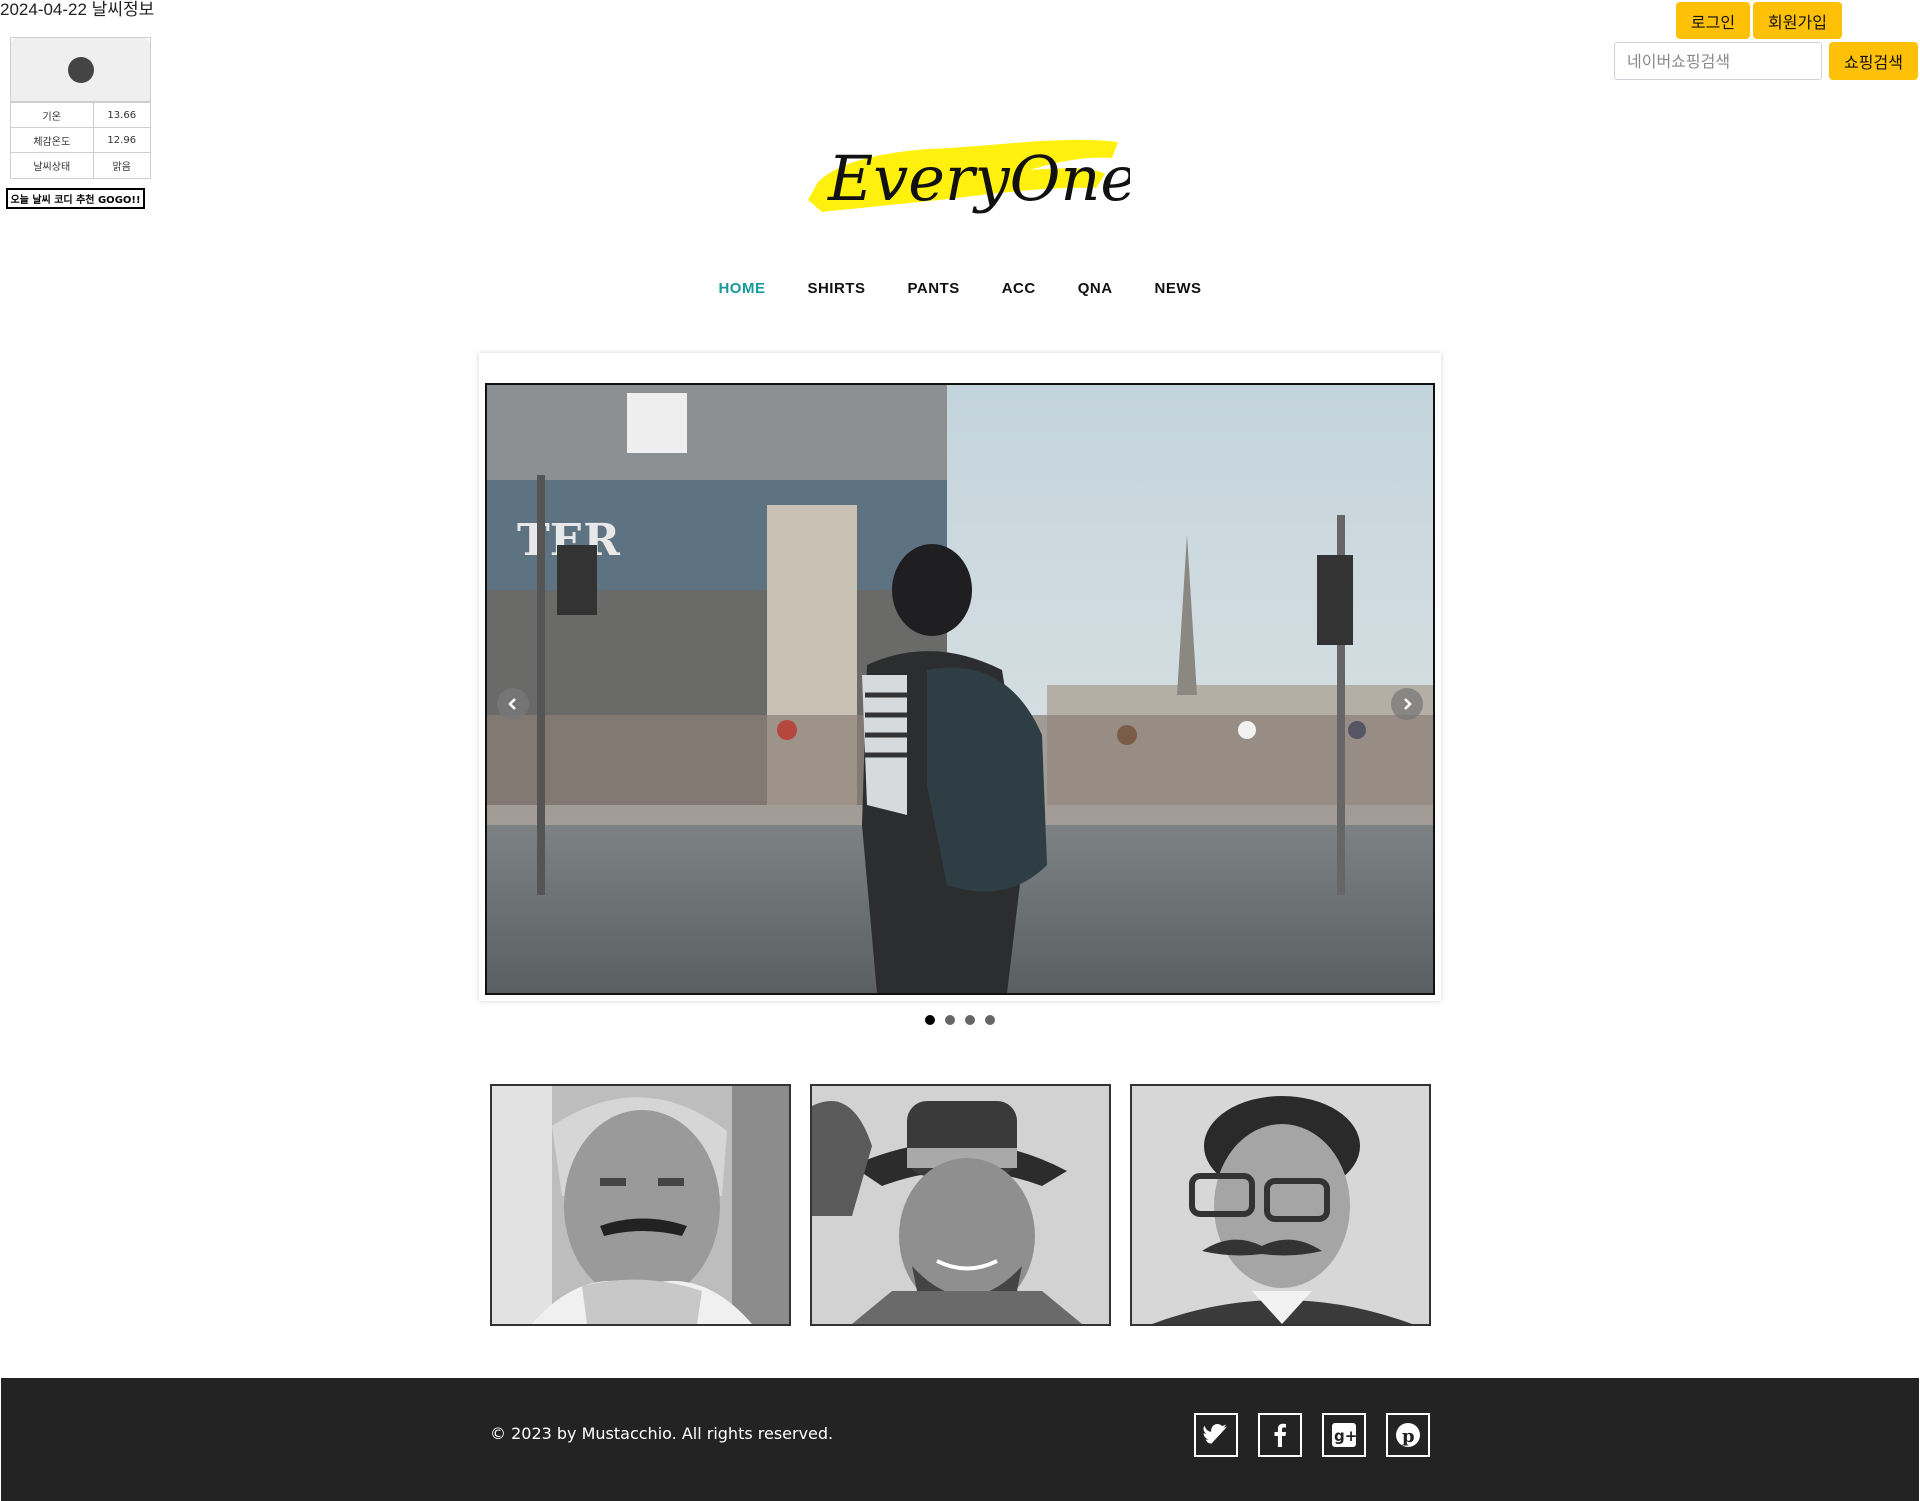 The image size is (1920, 1501). I want to click on weather-label: 날씨상태, so click(52, 165).